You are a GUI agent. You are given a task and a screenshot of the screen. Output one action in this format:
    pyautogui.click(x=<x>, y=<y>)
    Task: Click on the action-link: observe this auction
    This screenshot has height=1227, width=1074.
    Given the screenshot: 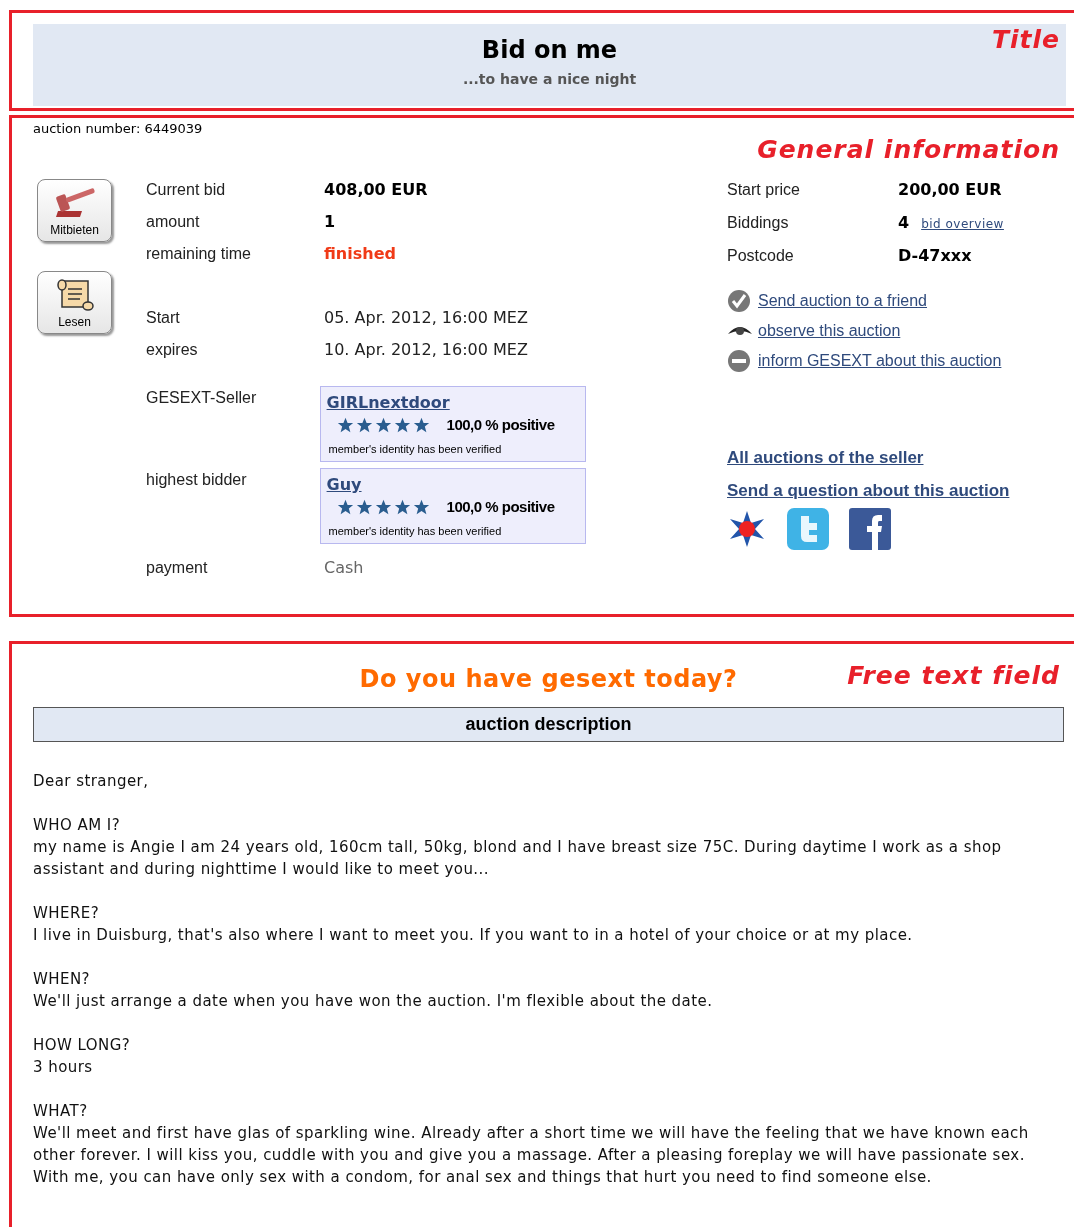 What is the action you would take?
    pyautogui.click(x=829, y=331)
    